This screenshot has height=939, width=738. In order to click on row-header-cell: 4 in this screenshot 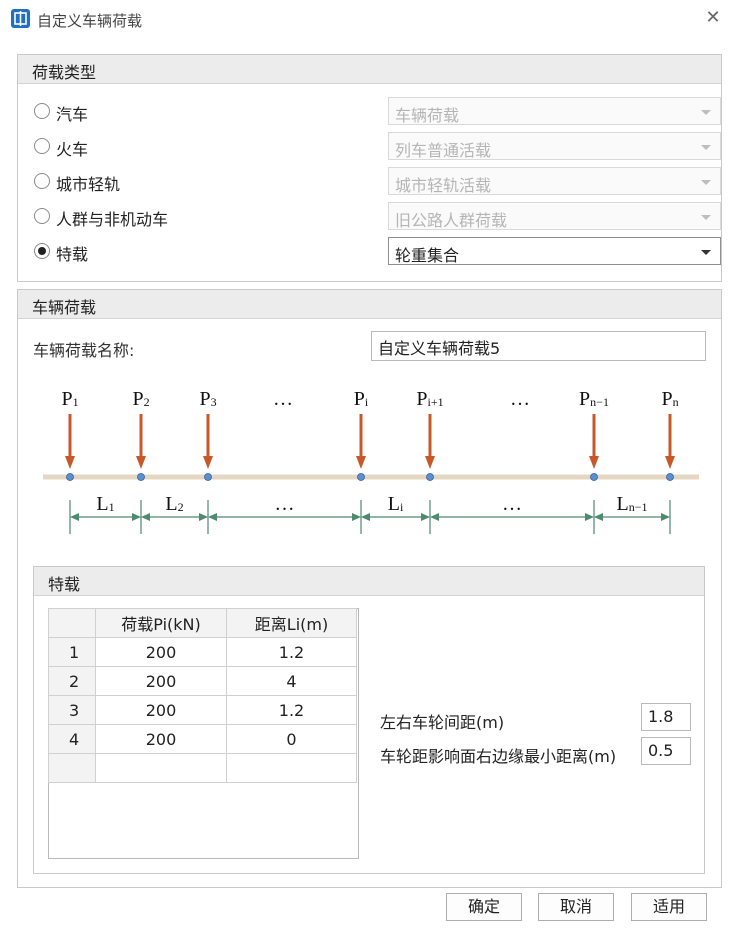, I will do `click(72, 739)`.